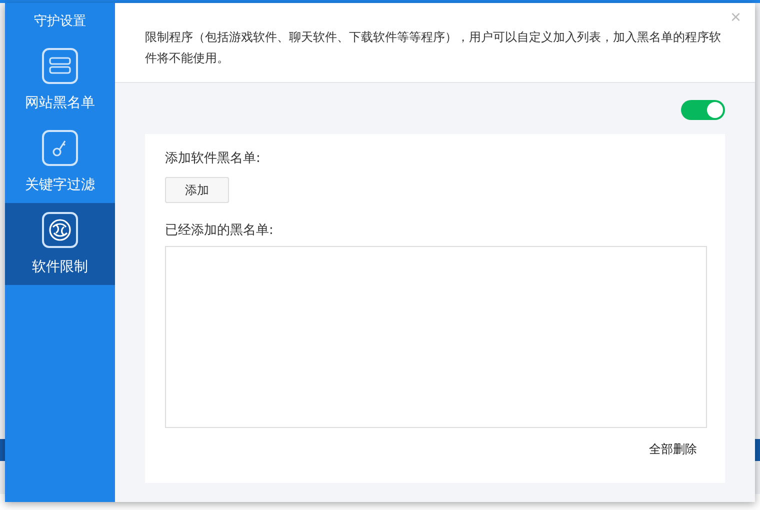 This screenshot has height=510, width=760. I want to click on add-label: 添加软件黑名单:, so click(213, 159).